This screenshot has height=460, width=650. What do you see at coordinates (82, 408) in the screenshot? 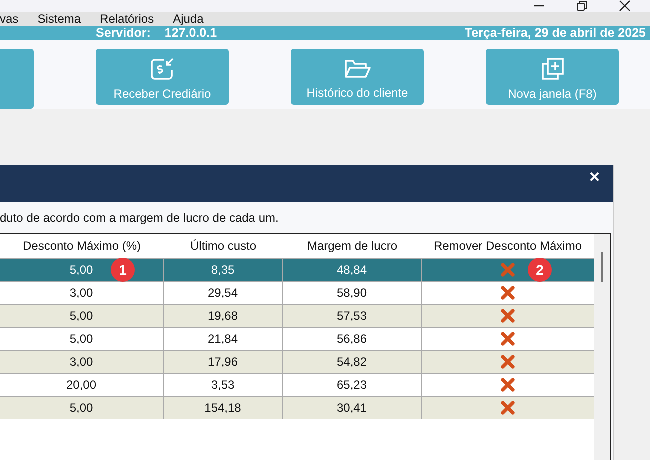
I see `table-cell: 5,00` at bounding box center [82, 408].